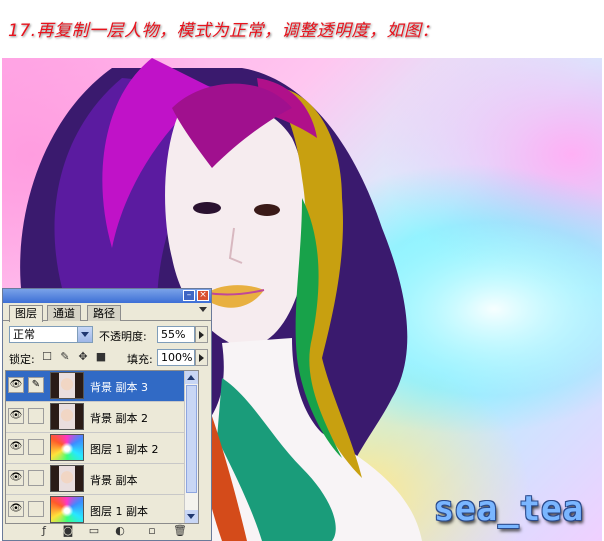 Image resolution: width=604 pixels, height=541 pixels. I want to click on scroll-thumb, so click(191, 439).